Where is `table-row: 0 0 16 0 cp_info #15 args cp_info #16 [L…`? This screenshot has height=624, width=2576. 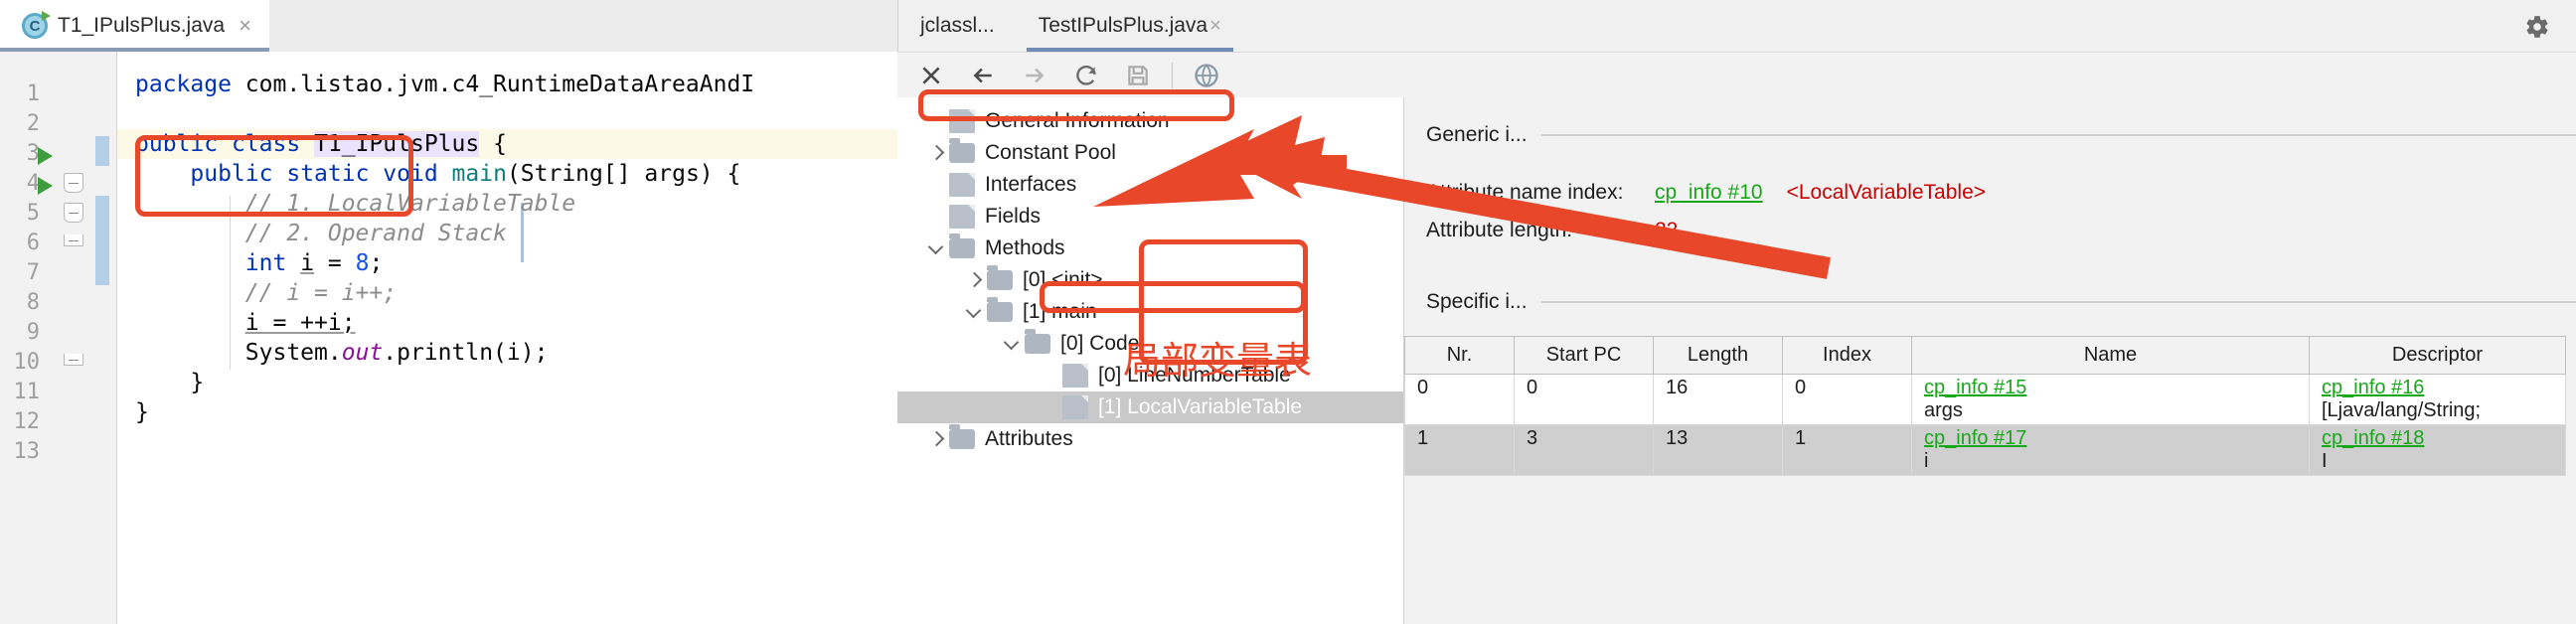
table-row: 0 0 16 0 cp_info #15 args cp_info #16 [L… is located at coordinates (1985, 399).